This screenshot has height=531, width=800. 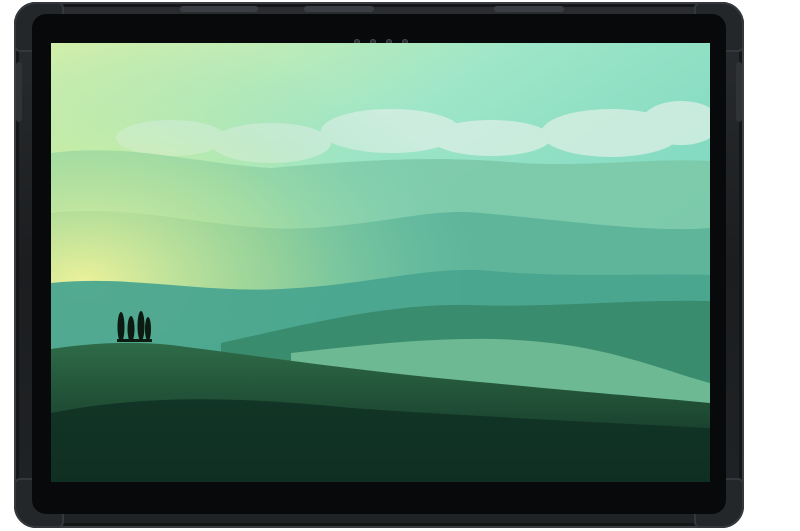 What do you see at coordinates (529, 9) in the screenshot?
I see `power-button` at bounding box center [529, 9].